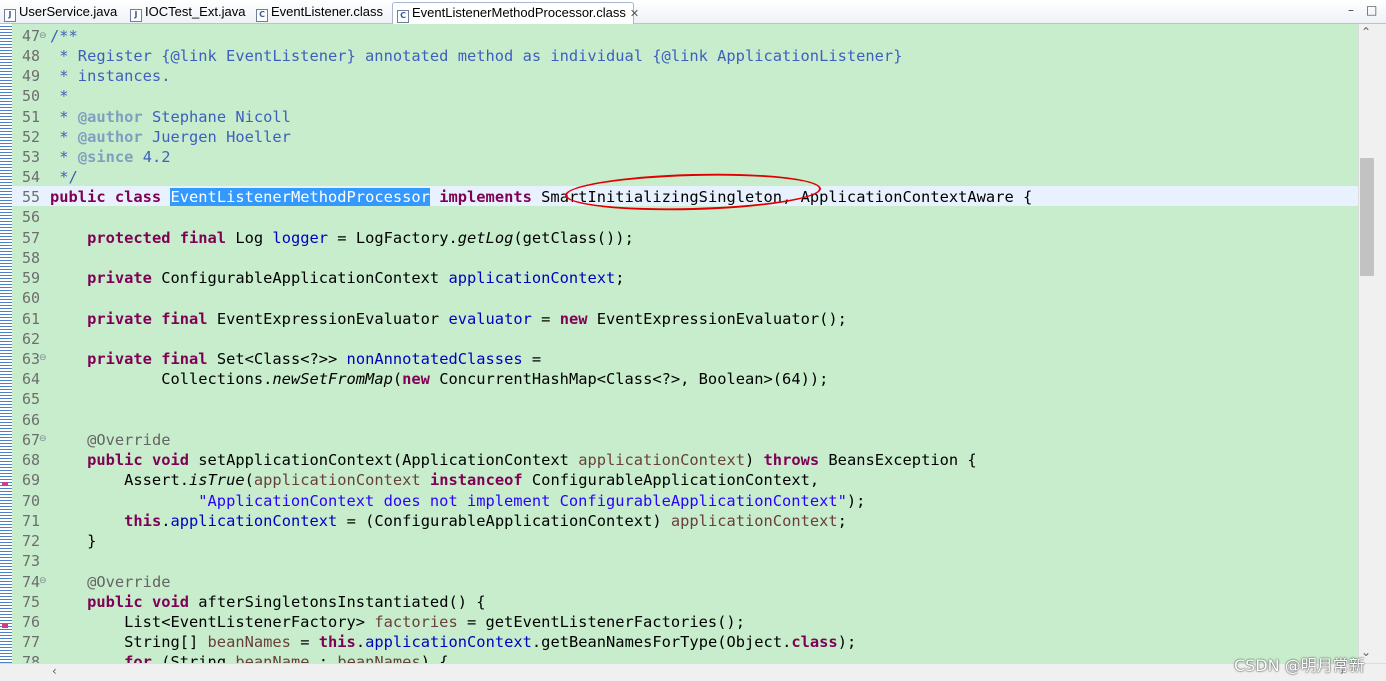  I want to click on line-number: 75, so click(30, 602).